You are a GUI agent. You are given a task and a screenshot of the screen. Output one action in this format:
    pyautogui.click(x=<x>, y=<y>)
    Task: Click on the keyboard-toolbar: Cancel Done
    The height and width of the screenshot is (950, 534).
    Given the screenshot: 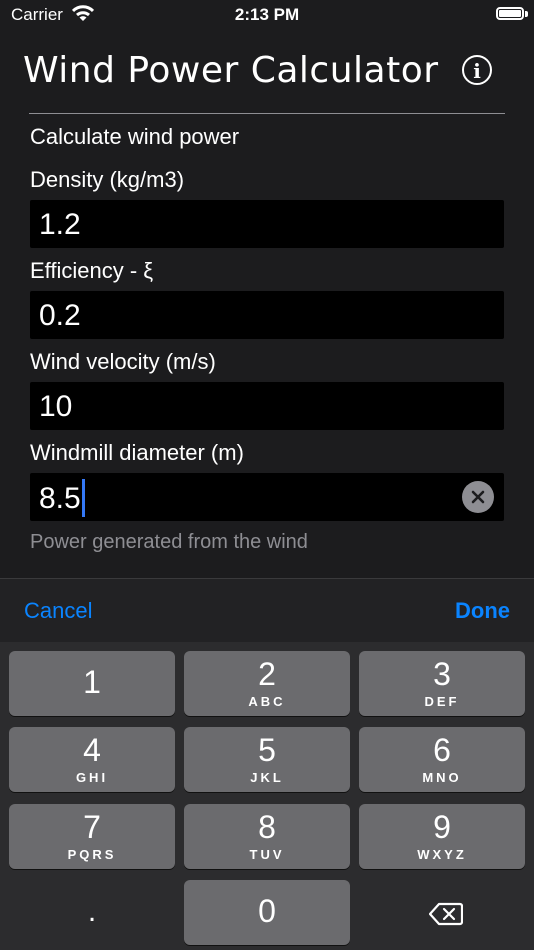 What is the action you would take?
    pyautogui.click(x=267, y=610)
    